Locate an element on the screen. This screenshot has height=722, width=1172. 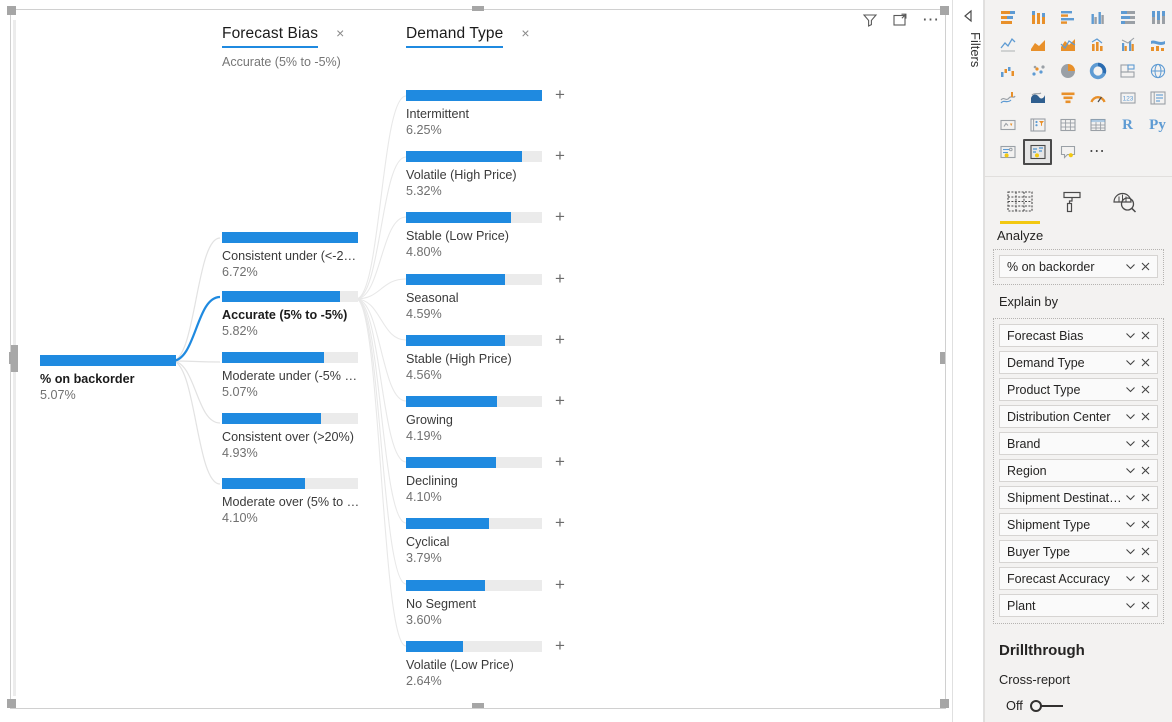
explain-by-field-well: Region is located at coordinates (1078, 470).